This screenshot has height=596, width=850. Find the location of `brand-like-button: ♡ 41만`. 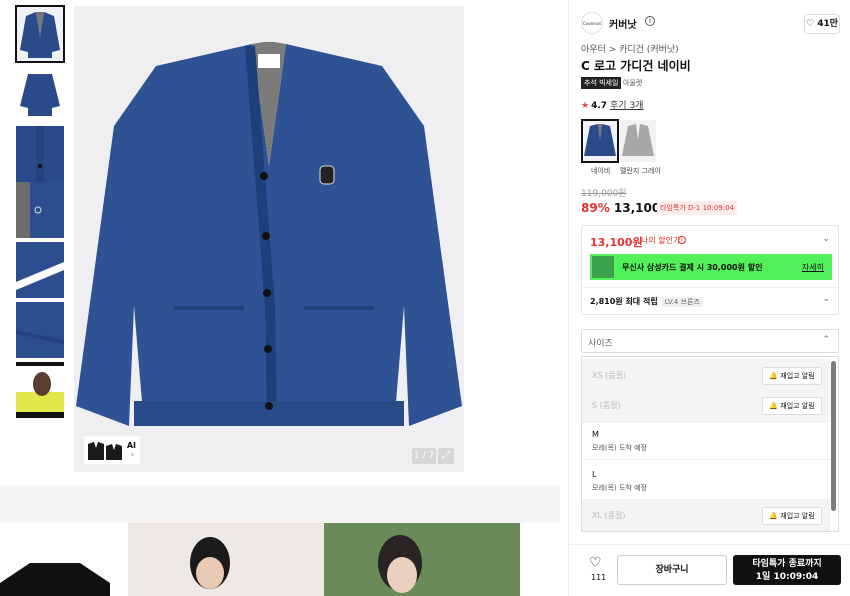

brand-like-button: ♡ 41만 is located at coordinates (822, 24).